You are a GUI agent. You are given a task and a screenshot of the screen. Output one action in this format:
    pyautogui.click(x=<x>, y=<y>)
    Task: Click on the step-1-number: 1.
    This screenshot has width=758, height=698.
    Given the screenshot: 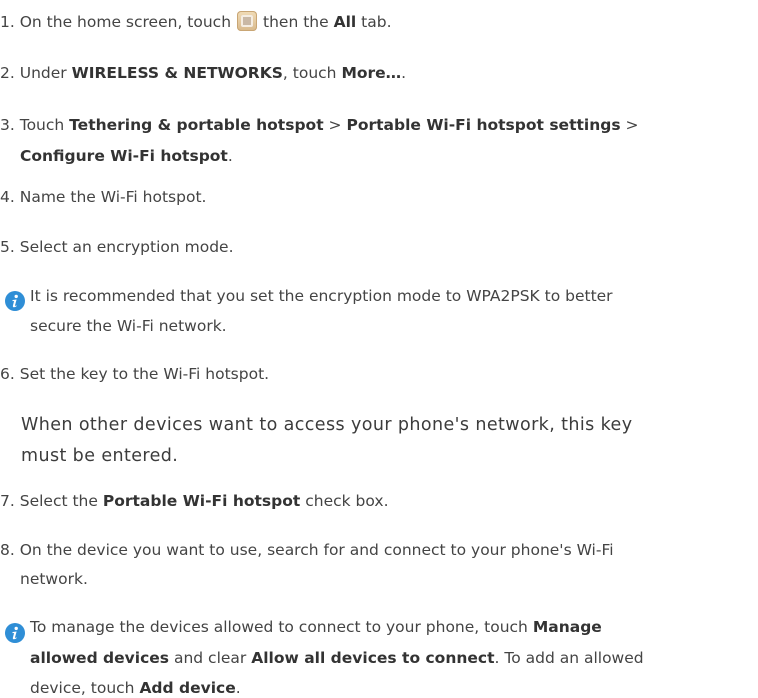 What is the action you would take?
    pyautogui.click(x=7, y=22)
    